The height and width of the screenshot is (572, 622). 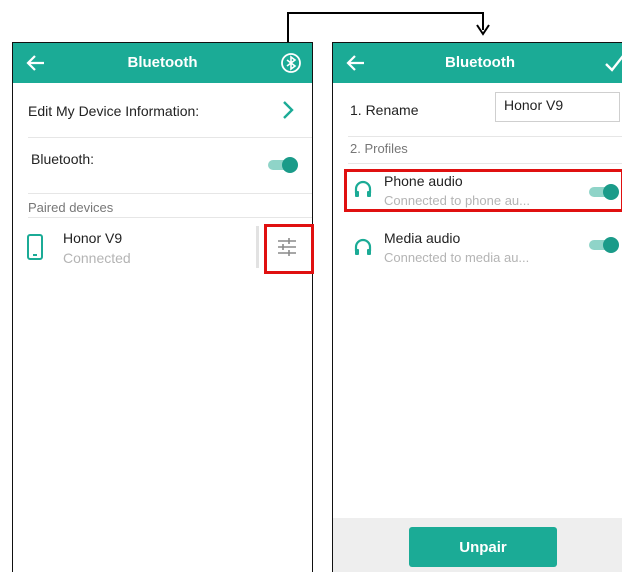 What do you see at coordinates (422, 238) in the screenshot?
I see `profile-name: Media audio` at bounding box center [422, 238].